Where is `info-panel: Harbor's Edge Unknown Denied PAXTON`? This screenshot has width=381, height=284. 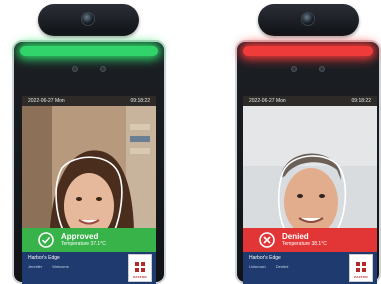 info-panel: Harbor's Edge Unknown Denied PAXTON is located at coordinates (310, 268).